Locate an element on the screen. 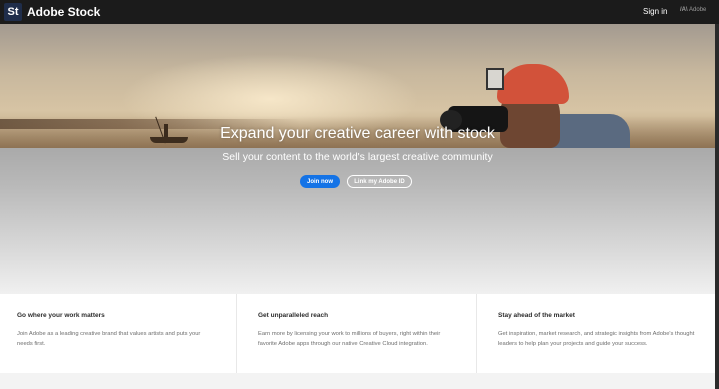  sign-in-link: Sign in is located at coordinates (655, 11).